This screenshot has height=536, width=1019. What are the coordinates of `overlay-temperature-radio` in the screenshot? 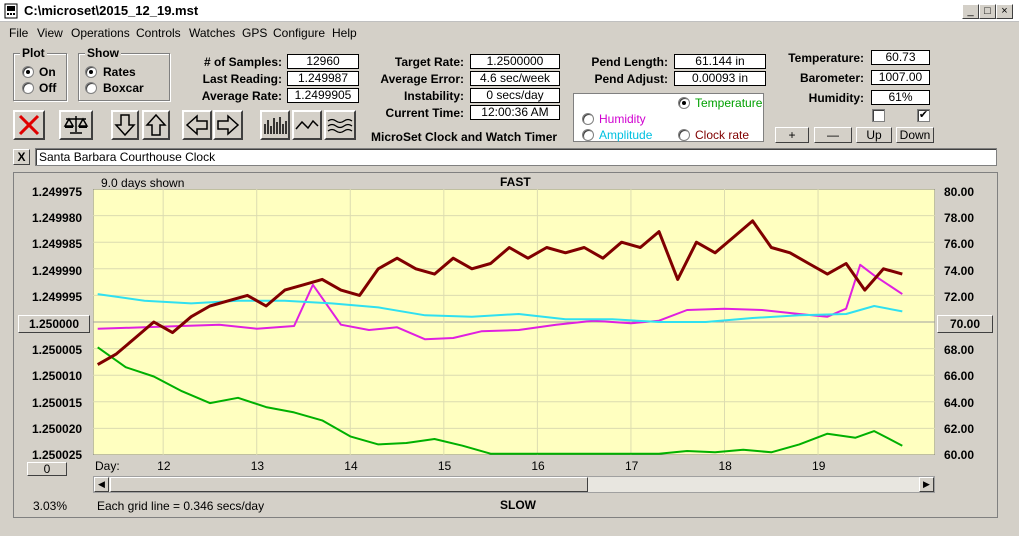 It's located at (684, 103).